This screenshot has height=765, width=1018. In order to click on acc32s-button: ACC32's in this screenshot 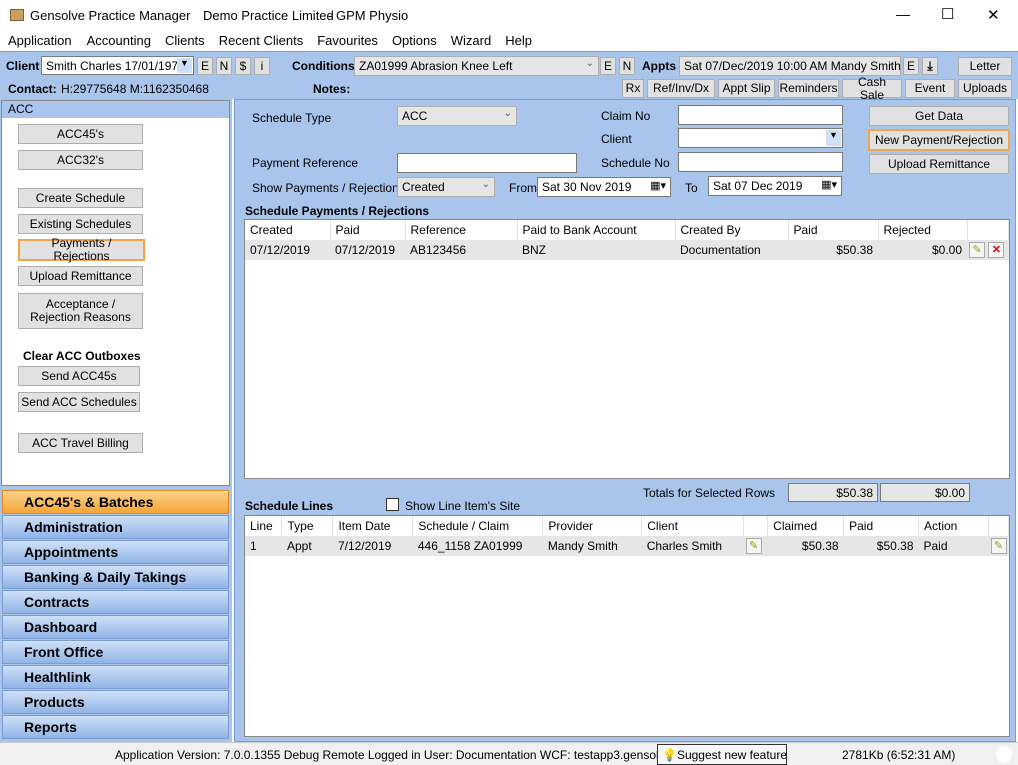, I will do `click(80, 160)`.